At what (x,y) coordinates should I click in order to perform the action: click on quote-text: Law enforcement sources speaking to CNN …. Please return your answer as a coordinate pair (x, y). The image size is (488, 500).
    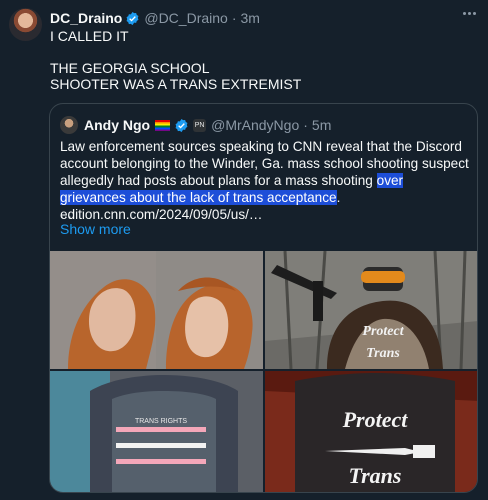
    Looking at the image, I should click on (266, 180).